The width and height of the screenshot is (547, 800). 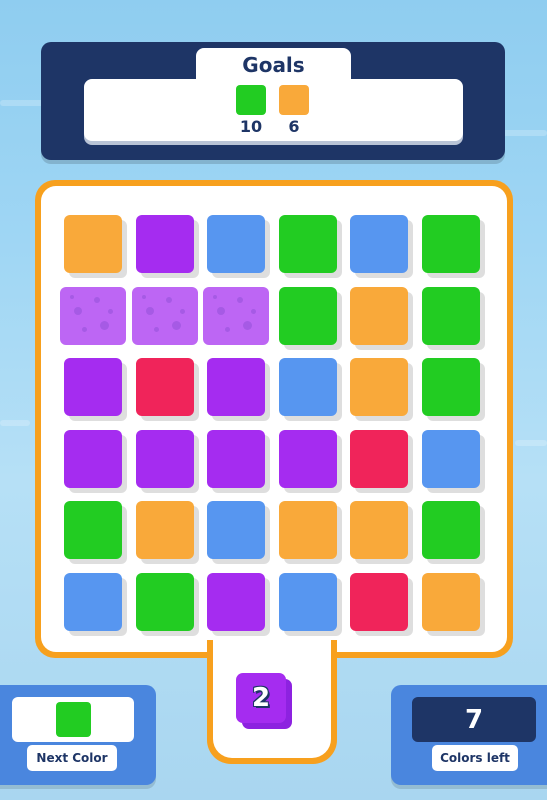 What do you see at coordinates (236, 458) in the screenshot?
I see `tile-r3-c2-purple` at bounding box center [236, 458].